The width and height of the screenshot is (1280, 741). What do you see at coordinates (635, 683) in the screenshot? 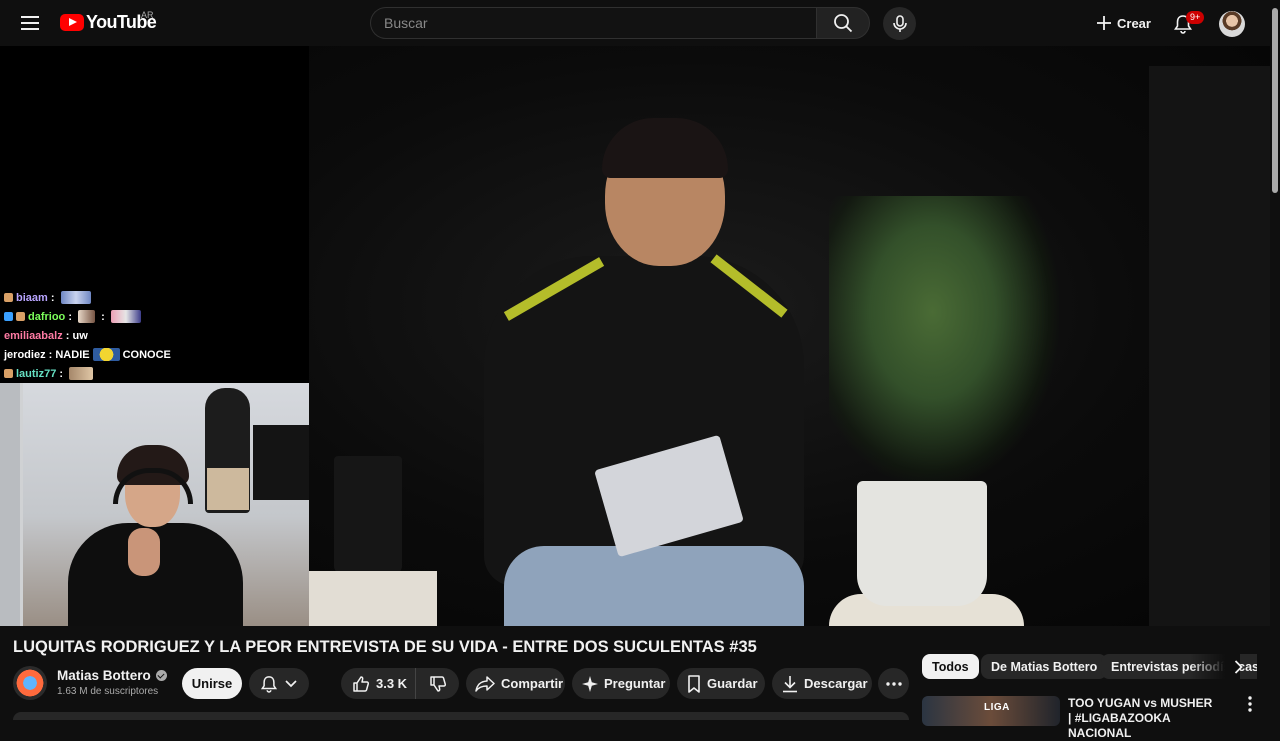
I see `ask-label: Preguntar` at bounding box center [635, 683].